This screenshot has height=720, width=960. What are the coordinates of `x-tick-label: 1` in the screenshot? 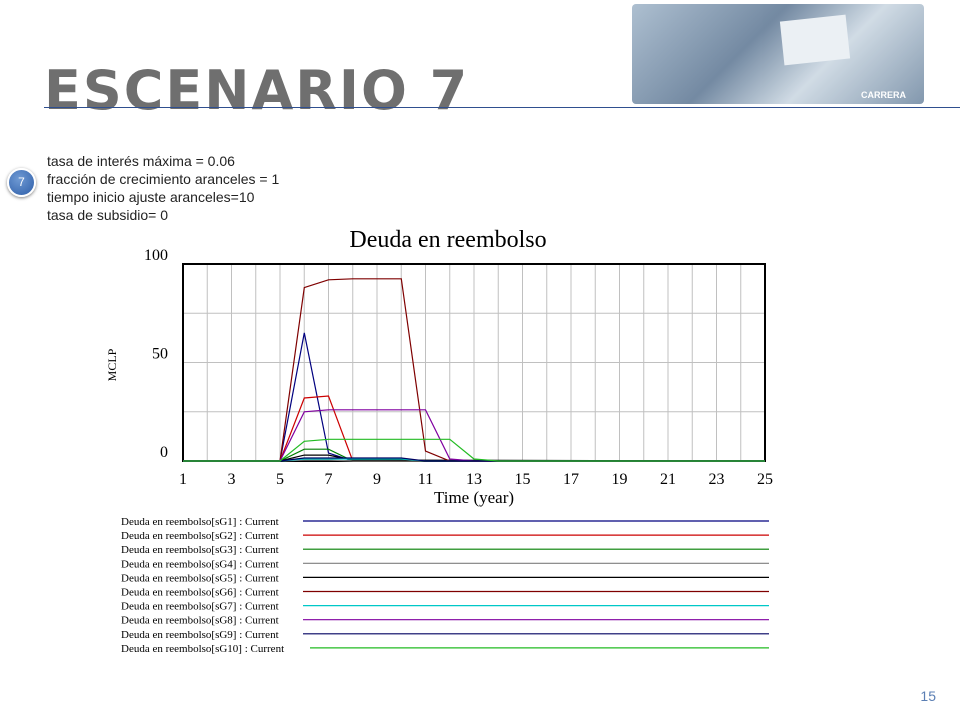 It's located at (183, 479).